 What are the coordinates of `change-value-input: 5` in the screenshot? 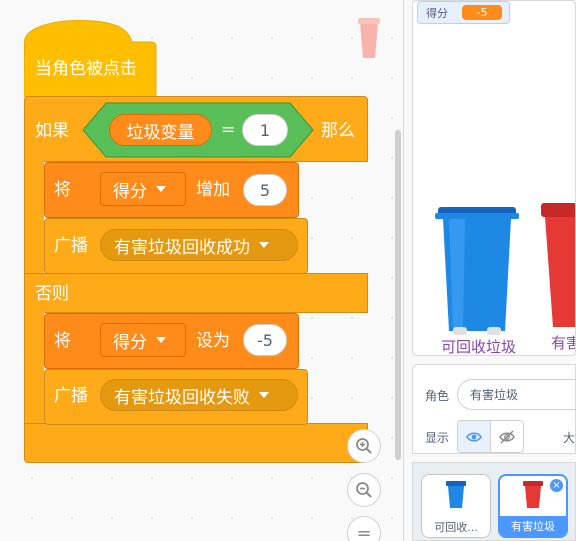 It's located at (265, 190).